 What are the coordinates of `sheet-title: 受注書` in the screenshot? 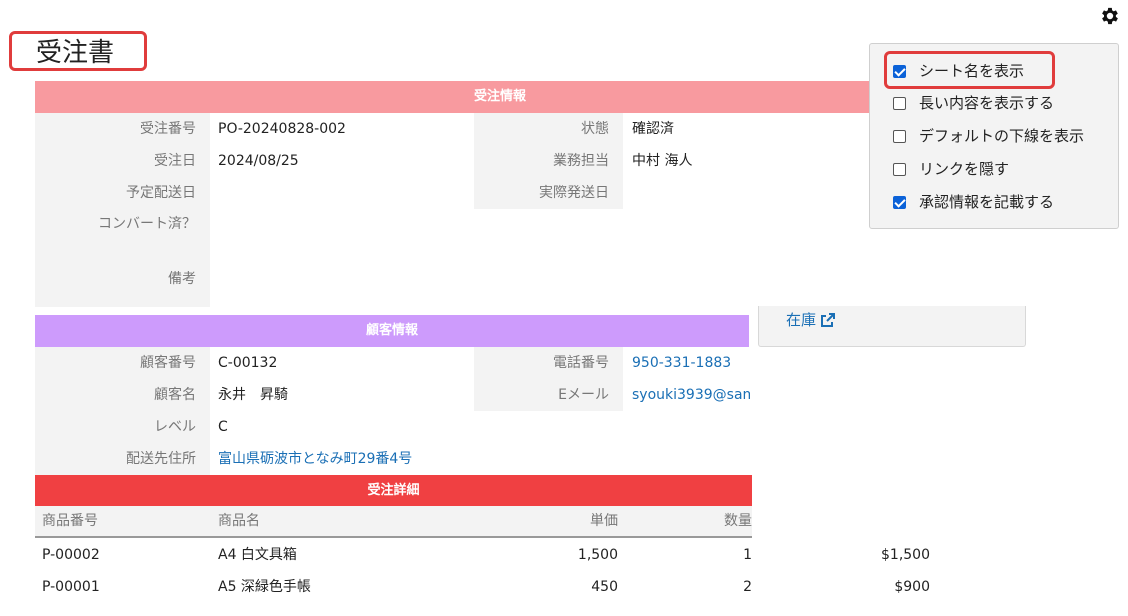 It's located at (75, 53).